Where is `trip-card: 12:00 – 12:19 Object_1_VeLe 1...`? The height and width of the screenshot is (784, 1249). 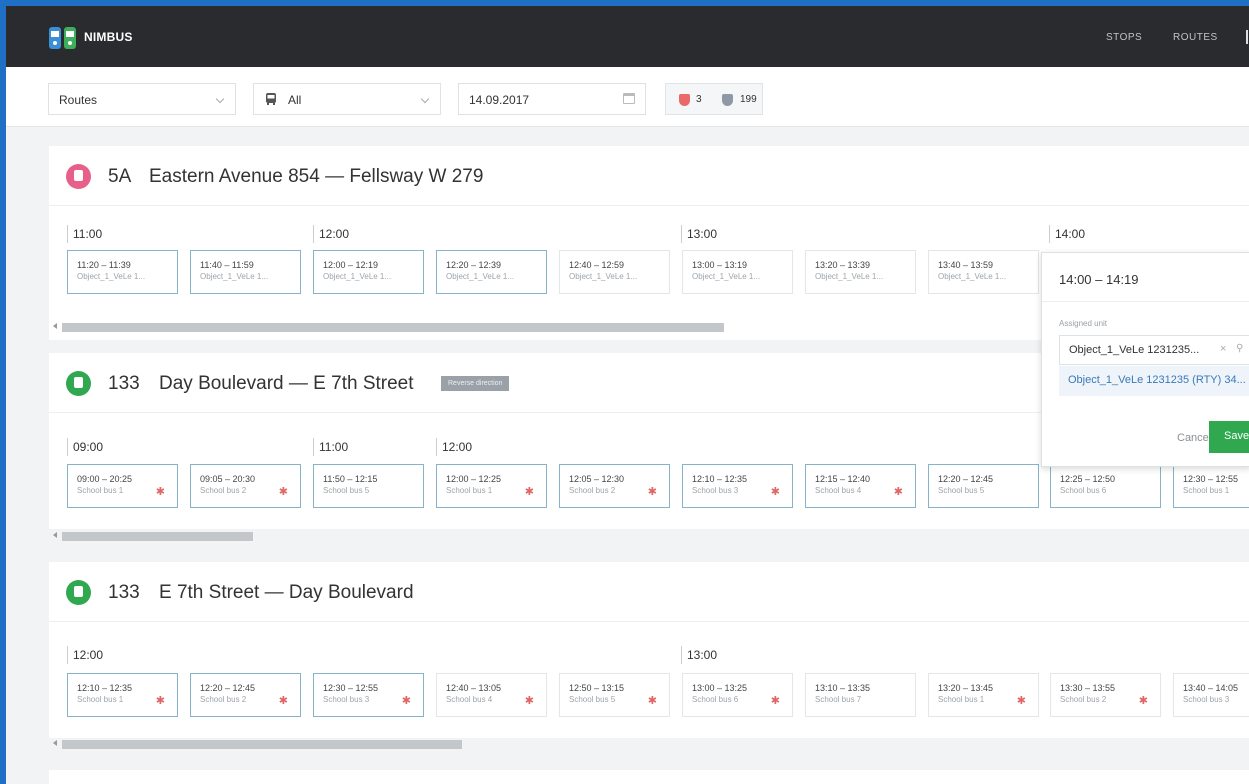 trip-card: 12:00 – 12:19 Object_1_VeLe 1... is located at coordinates (368, 272).